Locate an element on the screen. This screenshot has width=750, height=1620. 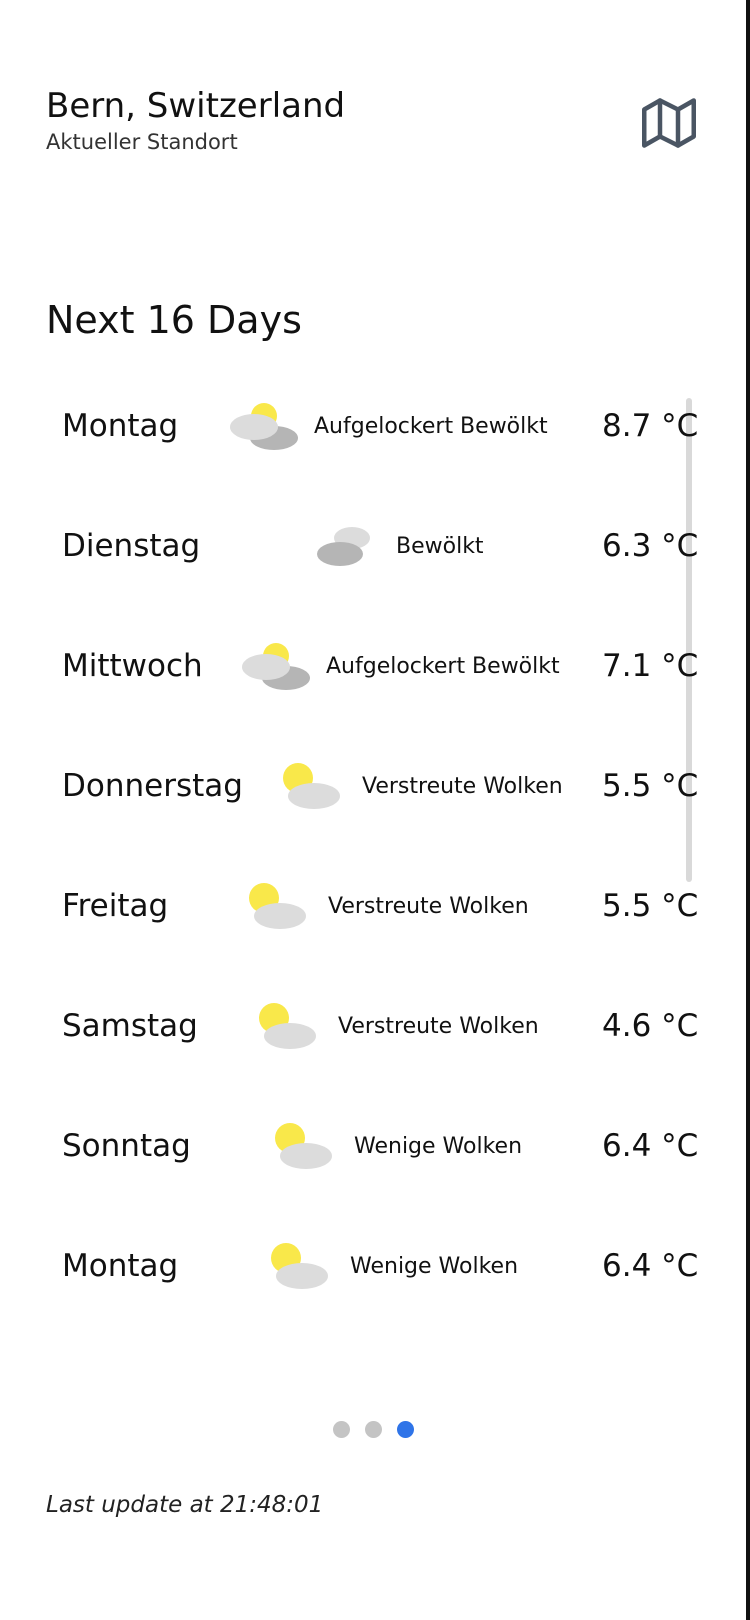
forecast-row: Montag Aufgelockert Bewölkt 8.7 °C is located at coordinates (350, 428).